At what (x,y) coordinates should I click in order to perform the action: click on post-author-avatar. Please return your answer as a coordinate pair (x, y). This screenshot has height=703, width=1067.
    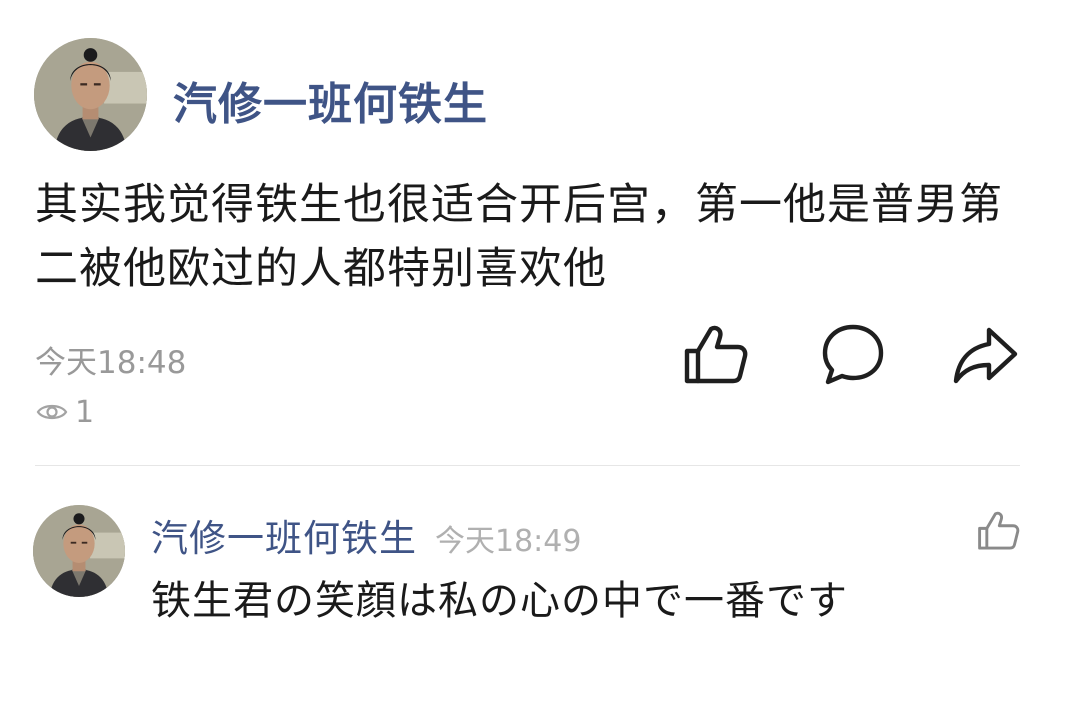
    Looking at the image, I should click on (90, 94).